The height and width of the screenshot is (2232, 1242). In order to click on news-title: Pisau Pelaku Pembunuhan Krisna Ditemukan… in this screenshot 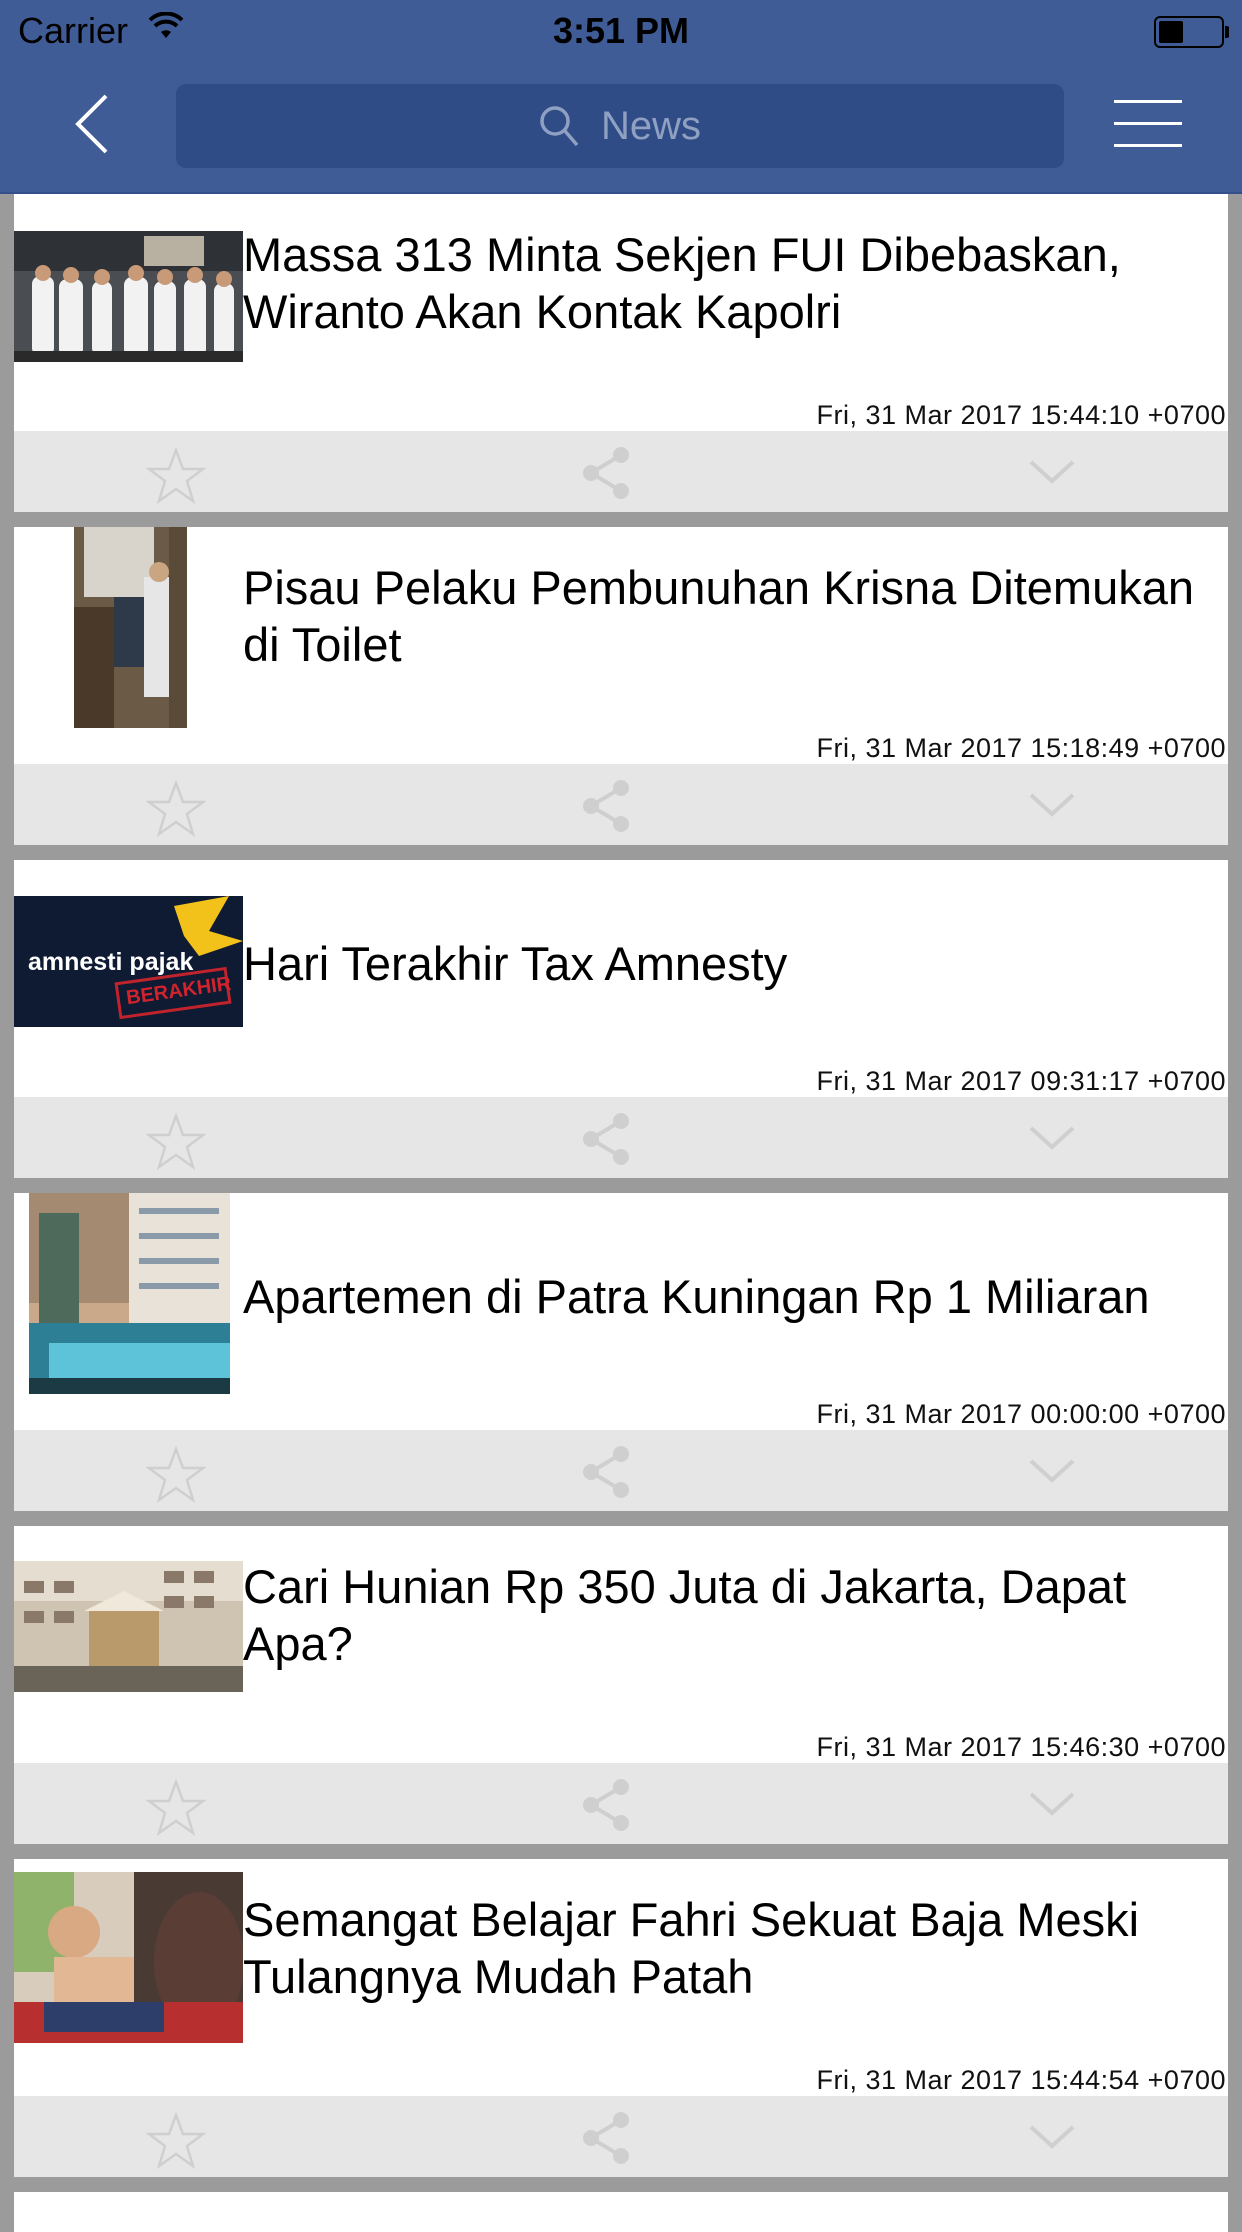, I will do `click(728, 616)`.